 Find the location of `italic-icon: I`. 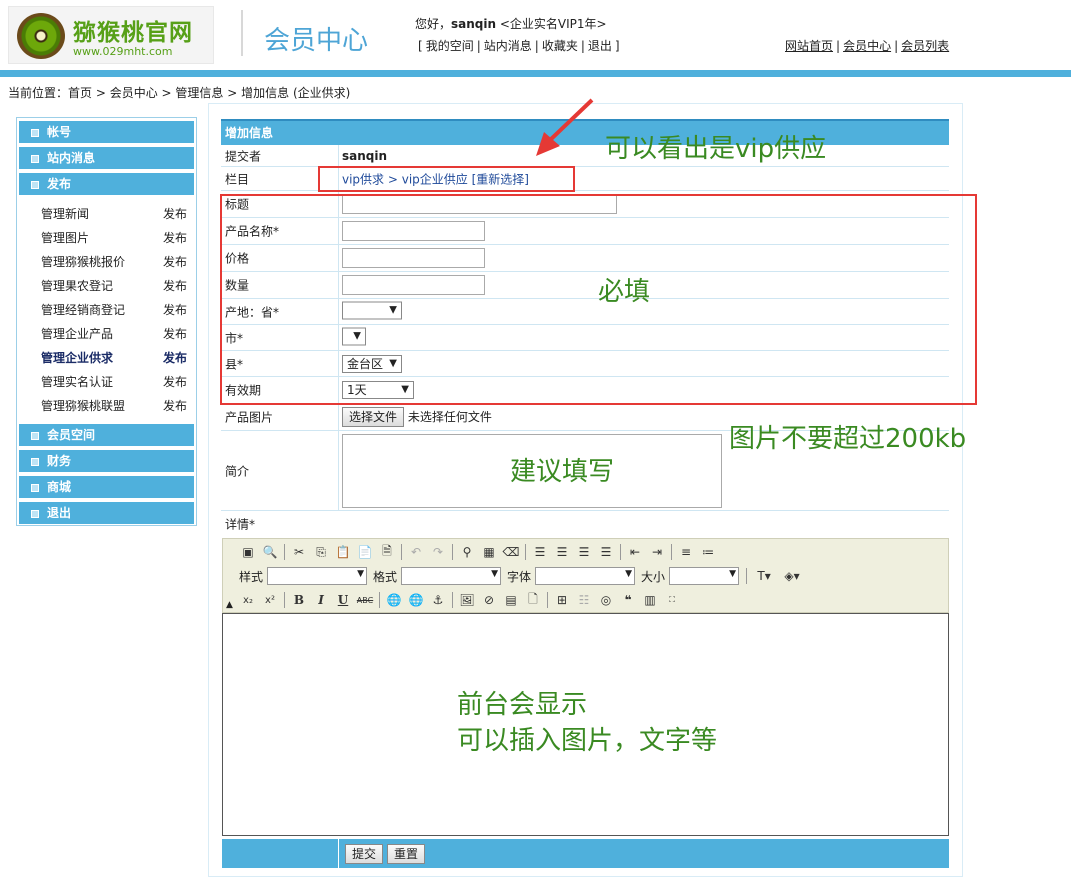

italic-icon: I is located at coordinates (321, 600).